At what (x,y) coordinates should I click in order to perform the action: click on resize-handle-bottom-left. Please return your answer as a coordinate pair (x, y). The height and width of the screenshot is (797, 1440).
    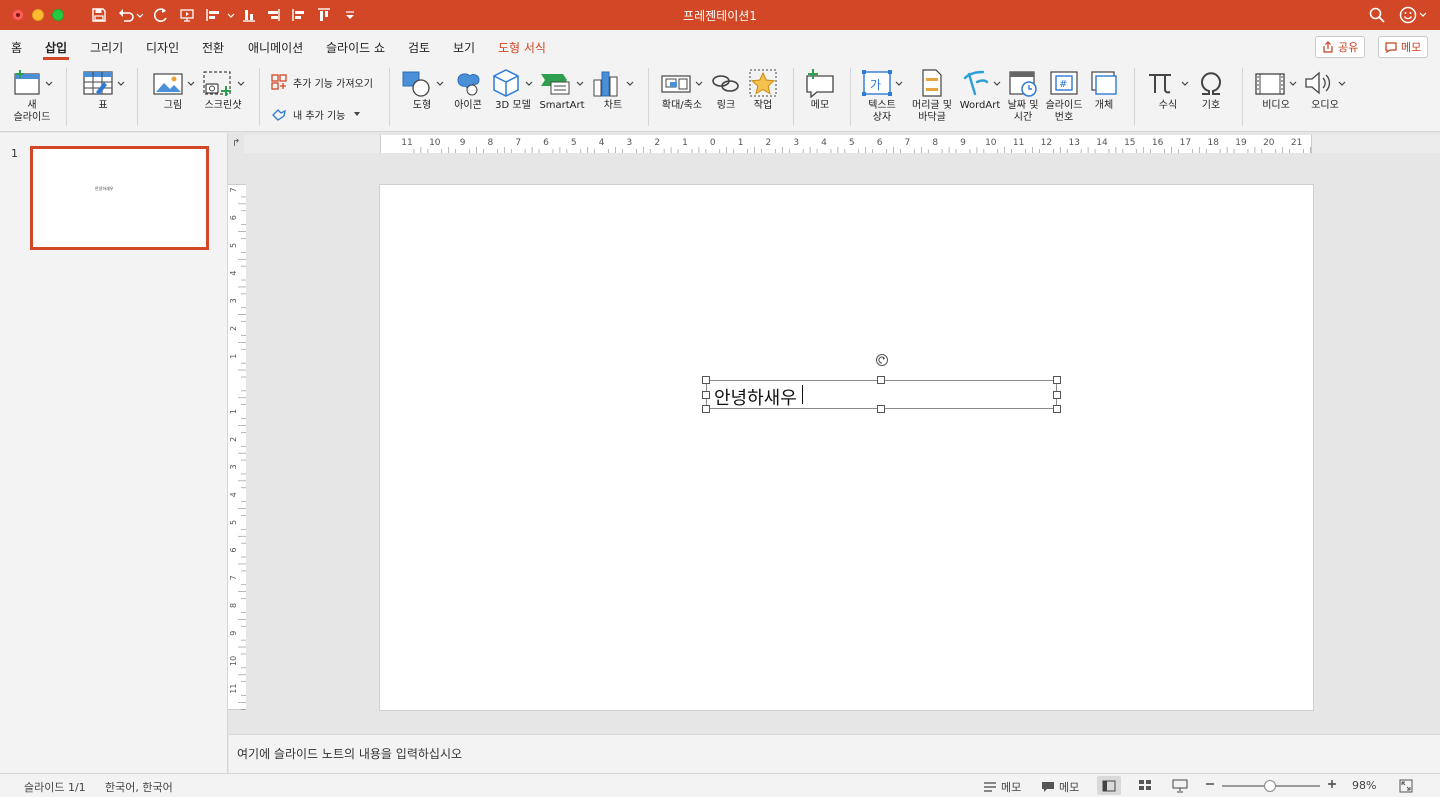
    Looking at the image, I should click on (706, 409).